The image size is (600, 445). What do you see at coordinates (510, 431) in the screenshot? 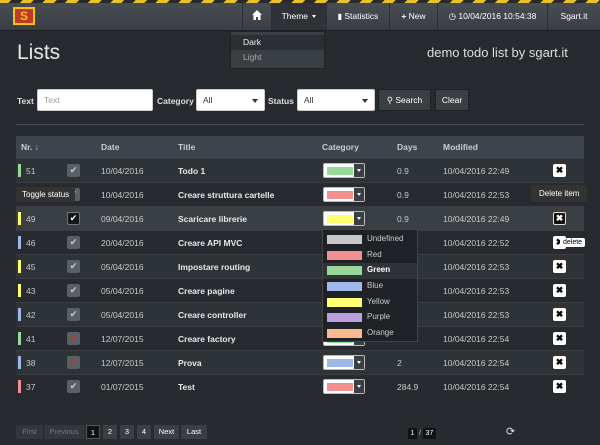
I see `refresh-icon: ⟳` at bounding box center [510, 431].